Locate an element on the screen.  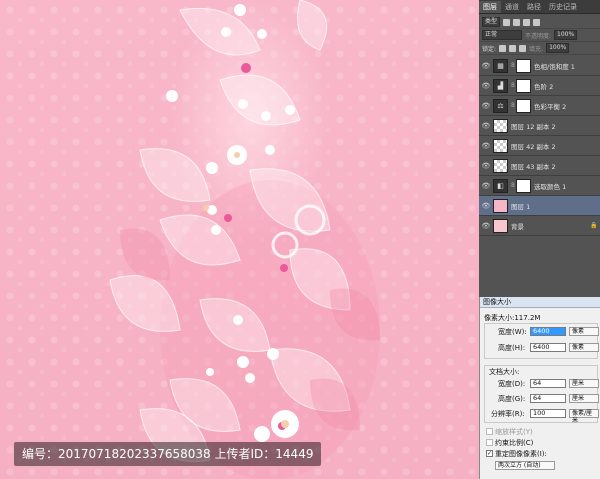
opacity-label: 不透明度: is located at coordinates (538, 36).